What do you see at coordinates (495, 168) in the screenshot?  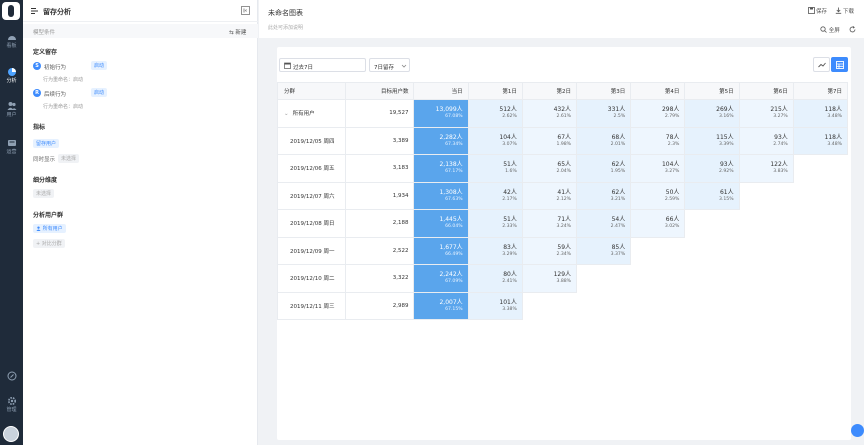 I see `retention-cell: 51人 1.6%` at bounding box center [495, 168].